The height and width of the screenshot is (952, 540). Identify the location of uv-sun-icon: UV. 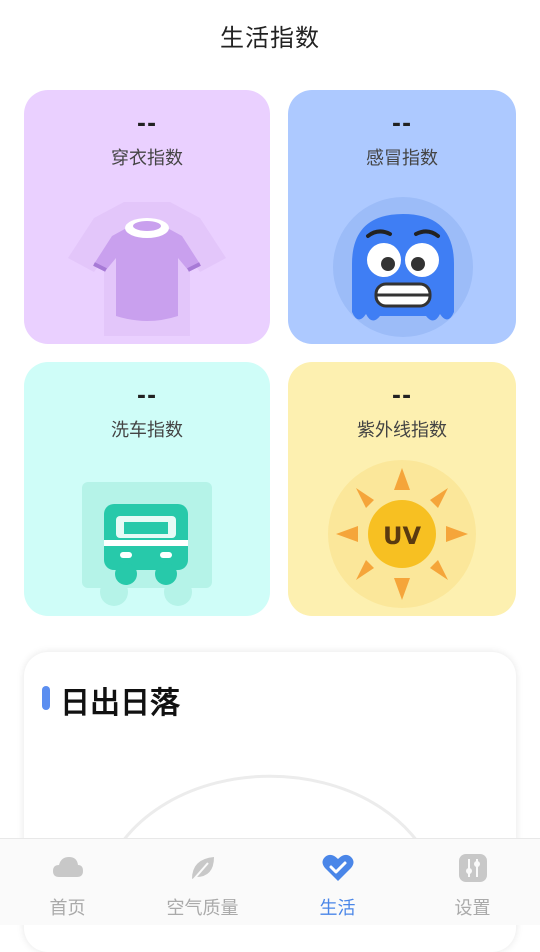
(402, 534).